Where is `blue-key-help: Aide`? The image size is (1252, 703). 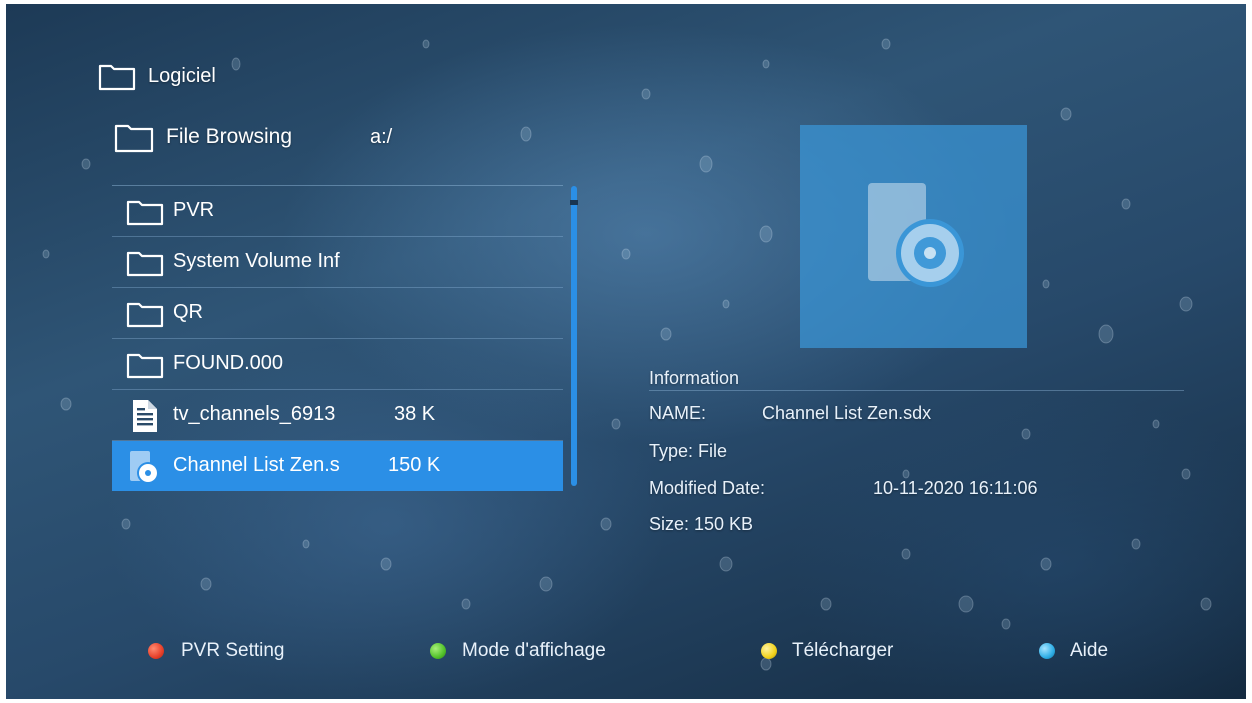 blue-key-help: Aide is located at coordinates (1097, 653).